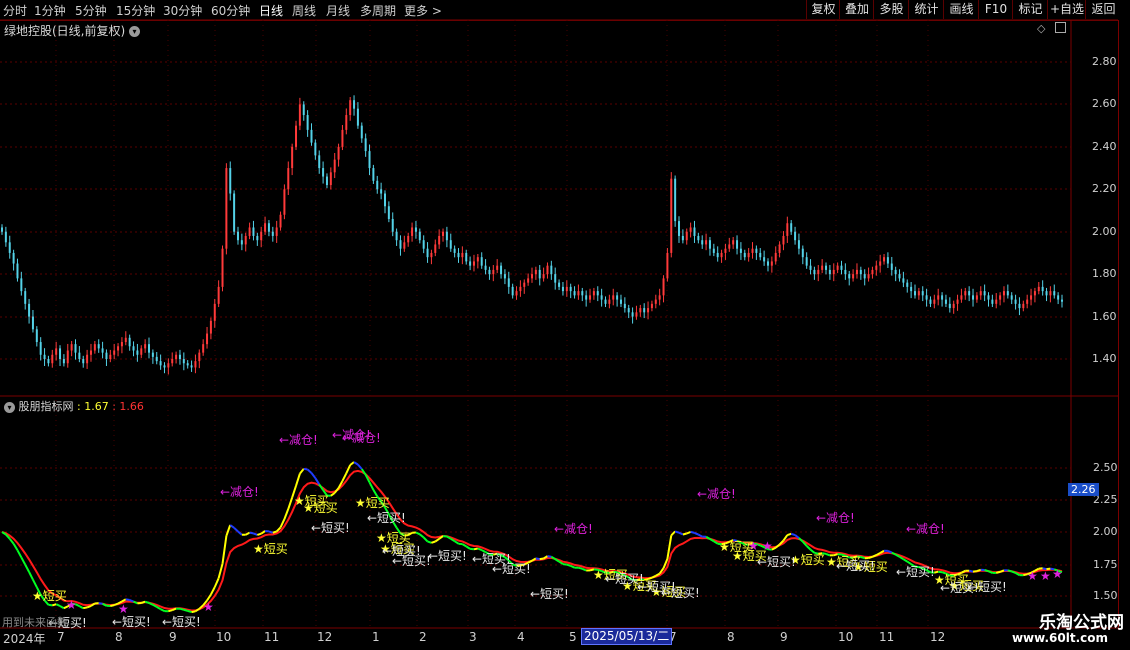 The height and width of the screenshot is (650, 1130). Describe the element at coordinates (731, 637) in the screenshot. I see `x-axis-tick: 8` at that location.